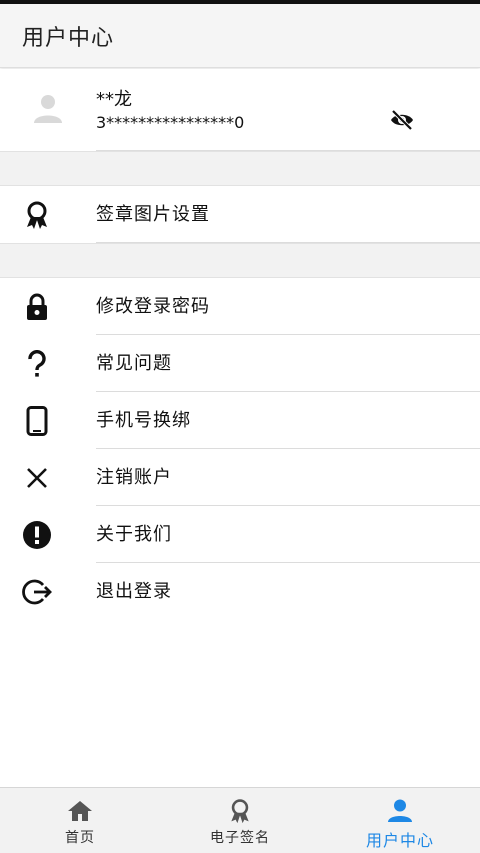  What do you see at coordinates (114, 99) in the screenshot?
I see `user-name: **龙` at bounding box center [114, 99].